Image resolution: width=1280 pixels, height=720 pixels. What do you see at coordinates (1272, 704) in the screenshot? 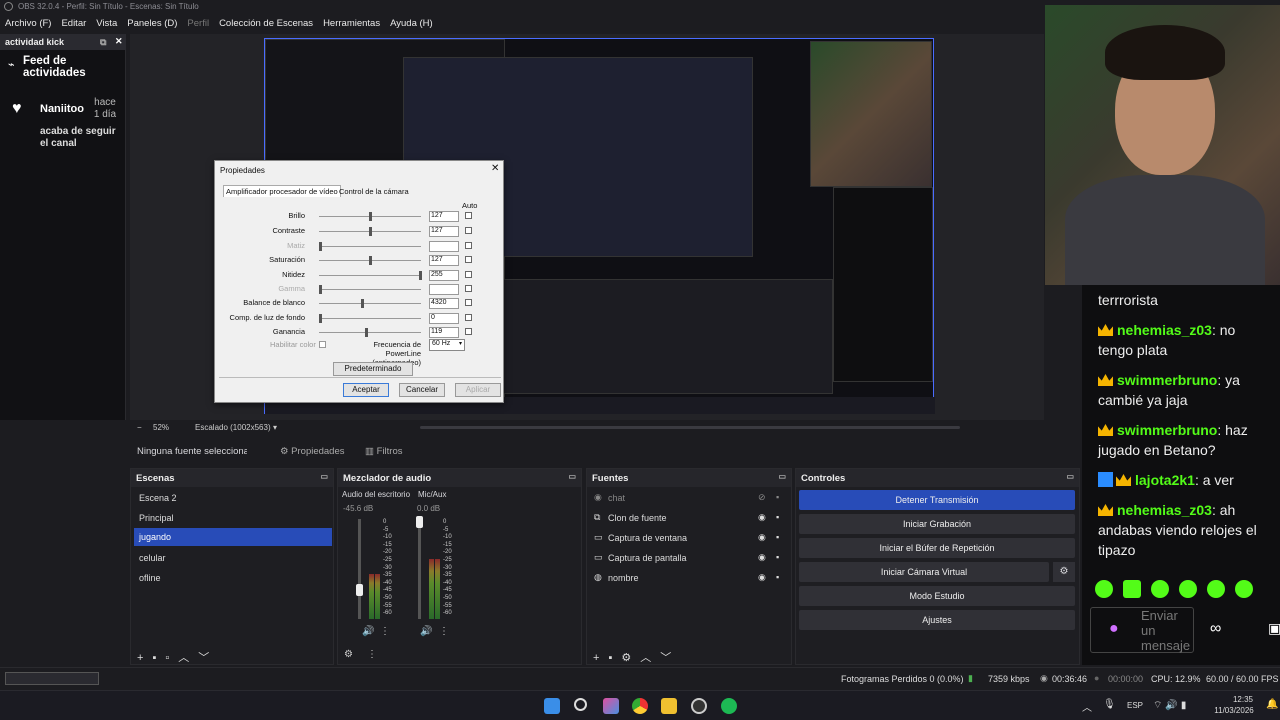
I see `notification-icon: 🔔` at bounding box center [1272, 704].